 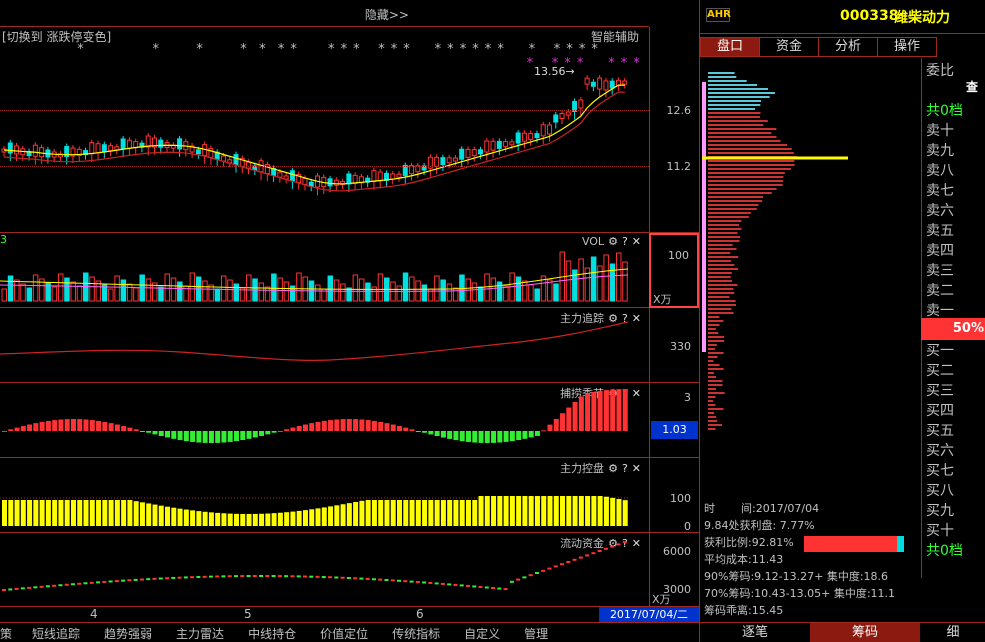 What do you see at coordinates (972, 86) in the screenshot?
I see `query-label: 查` at bounding box center [972, 86].